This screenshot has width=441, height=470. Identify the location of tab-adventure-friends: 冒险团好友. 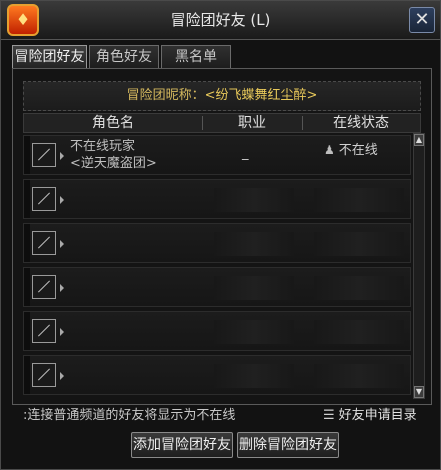
(49, 57).